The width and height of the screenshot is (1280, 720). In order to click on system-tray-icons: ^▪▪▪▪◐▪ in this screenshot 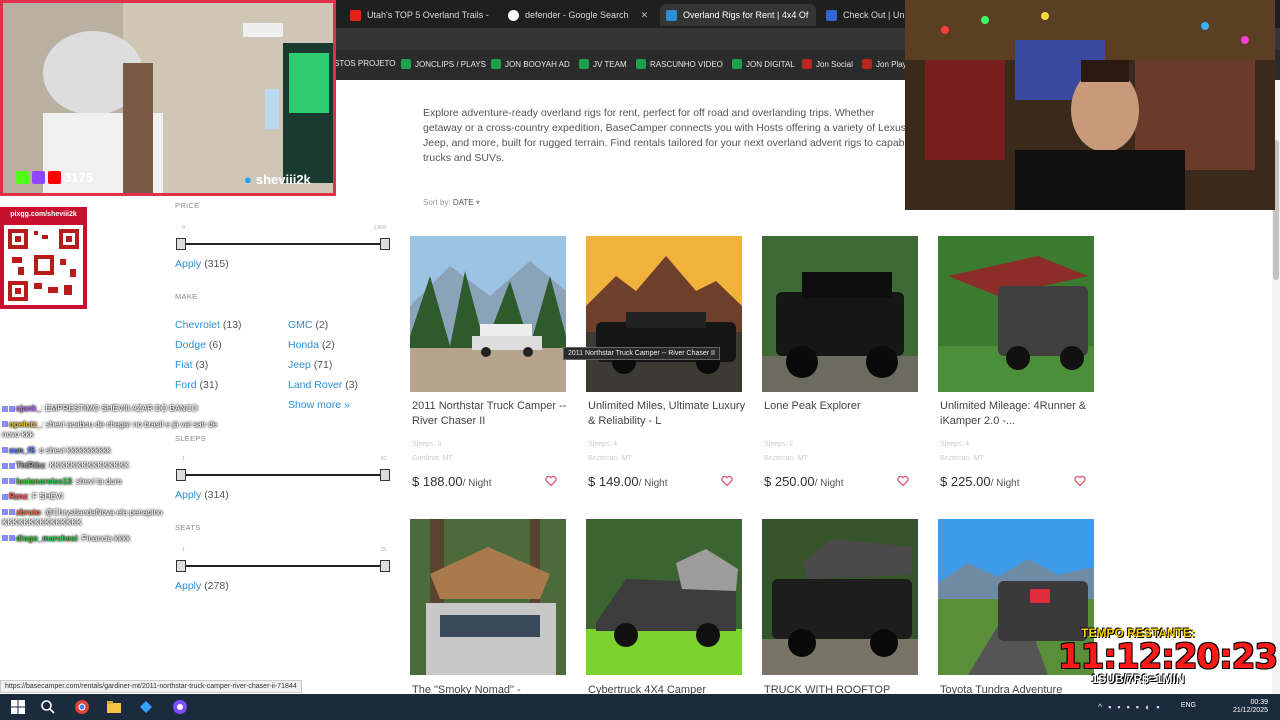, I will do `click(1132, 707)`.